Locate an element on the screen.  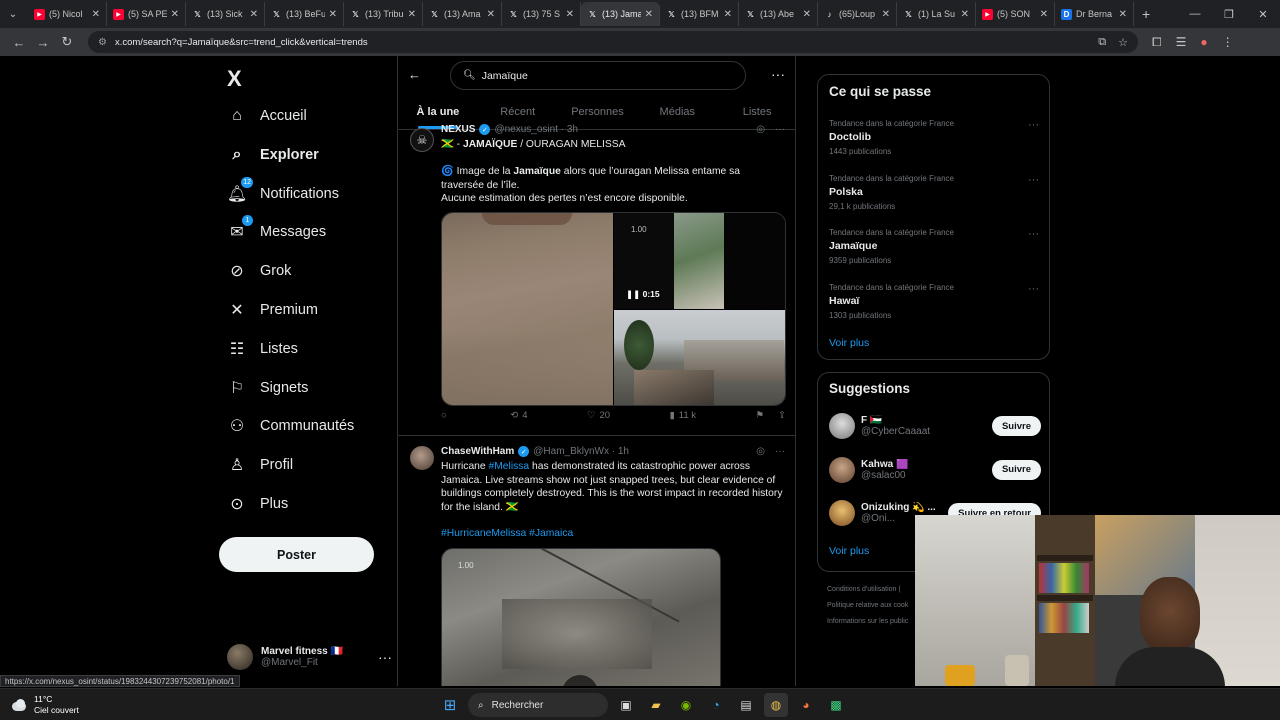
bookmark-star-icon: ☆ is located at coordinates (1123, 42).